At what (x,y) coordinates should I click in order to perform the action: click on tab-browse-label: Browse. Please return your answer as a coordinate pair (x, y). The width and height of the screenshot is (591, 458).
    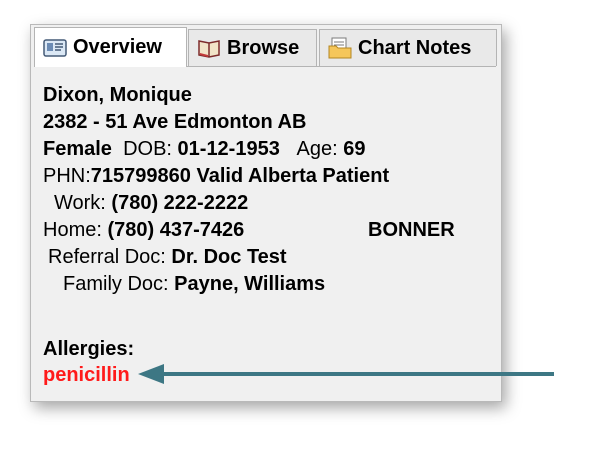
    Looking at the image, I should click on (263, 47).